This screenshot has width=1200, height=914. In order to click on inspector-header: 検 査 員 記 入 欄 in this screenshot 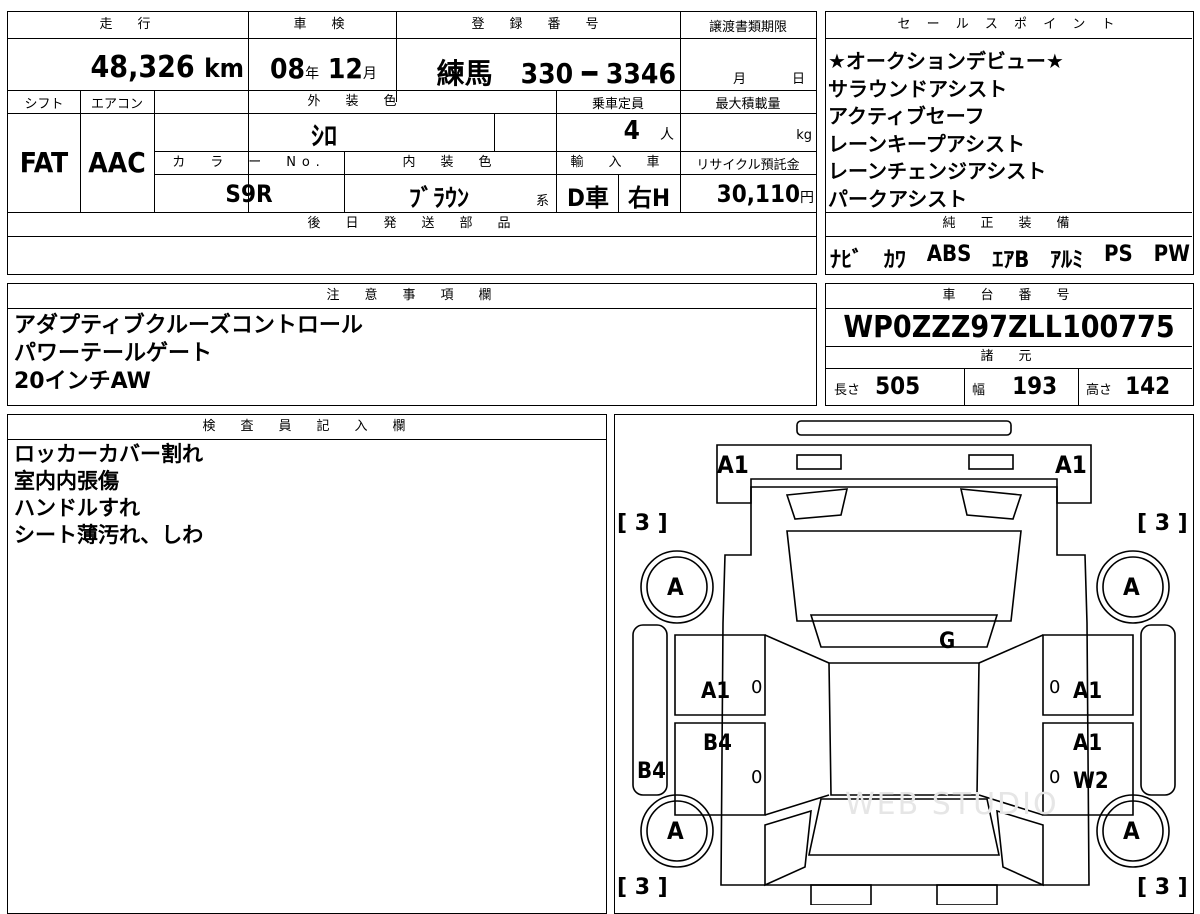, I will do `click(307, 426)`.